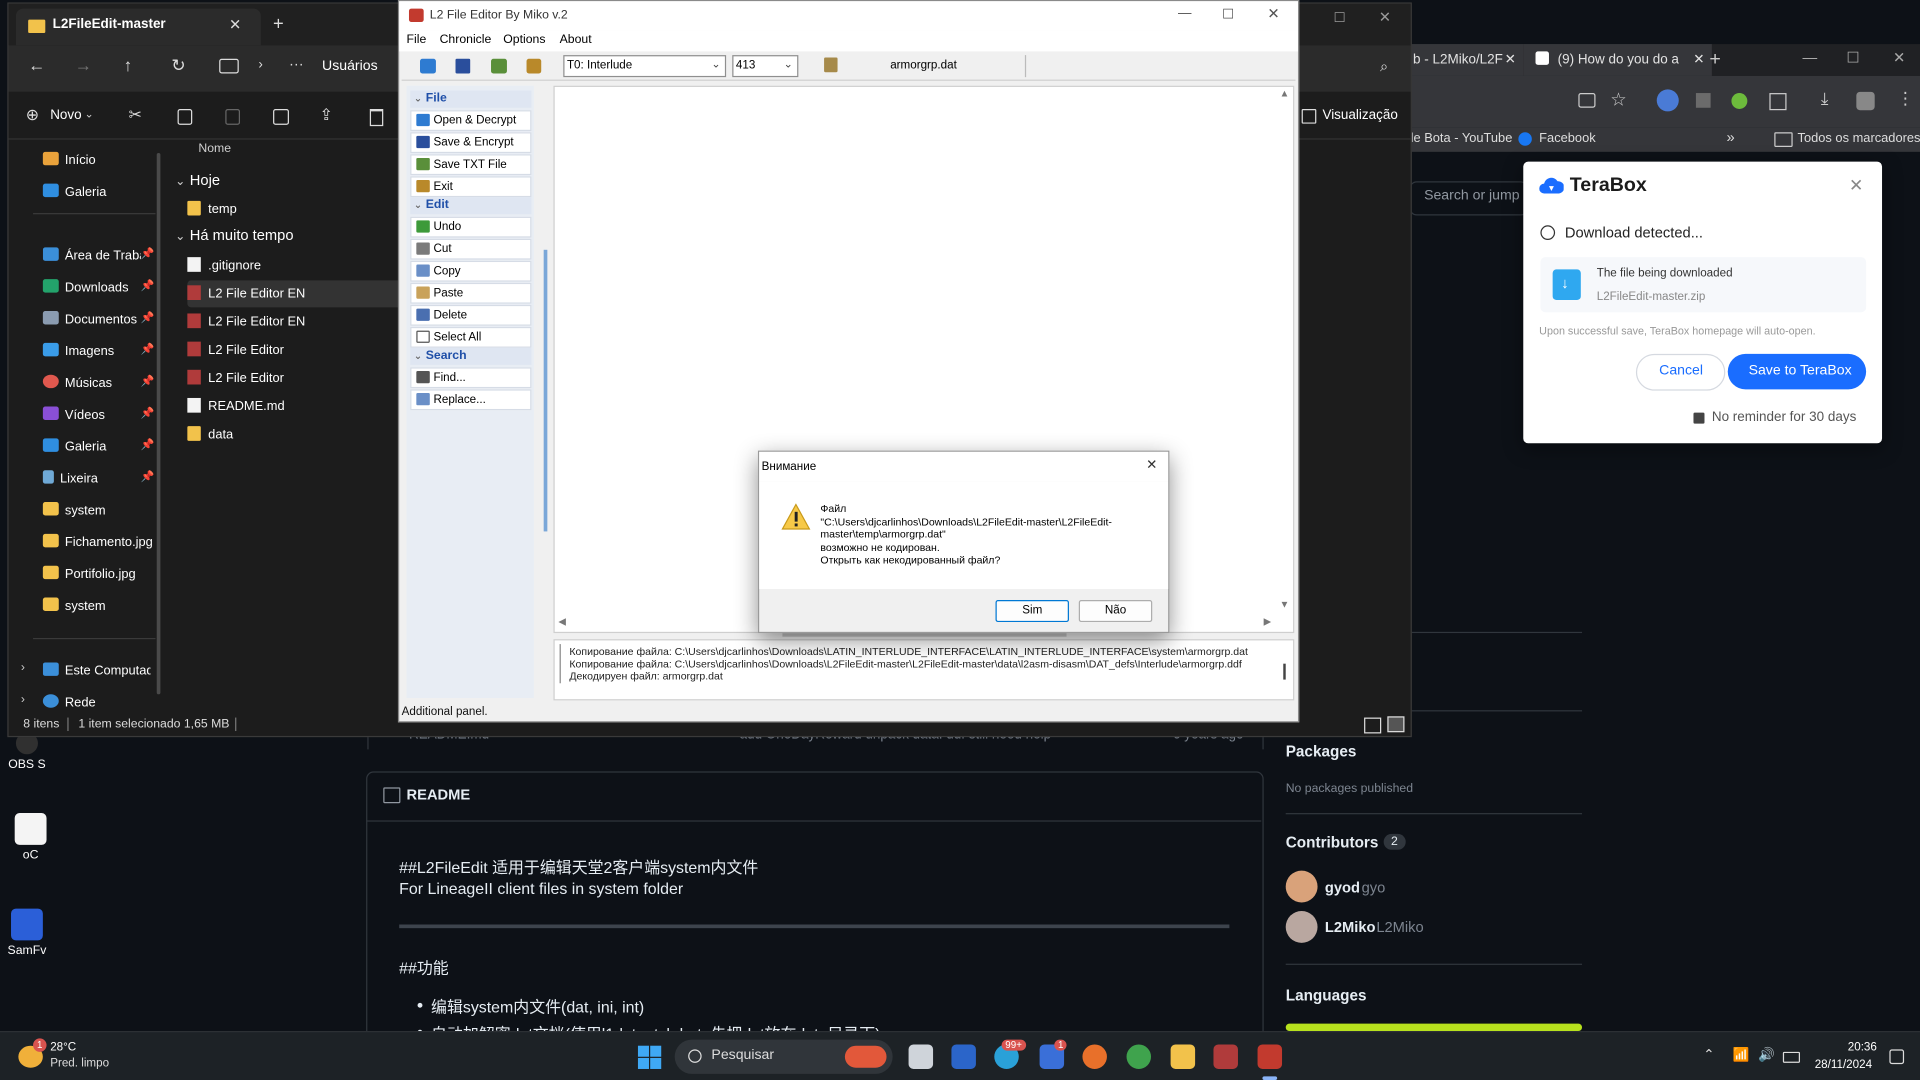 This screenshot has height=1080, width=1920. What do you see at coordinates (295, 322) in the screenshot?
I see `file-row-l2-editor-en: L2 File Editor EN` at bounding box center [295, 322].